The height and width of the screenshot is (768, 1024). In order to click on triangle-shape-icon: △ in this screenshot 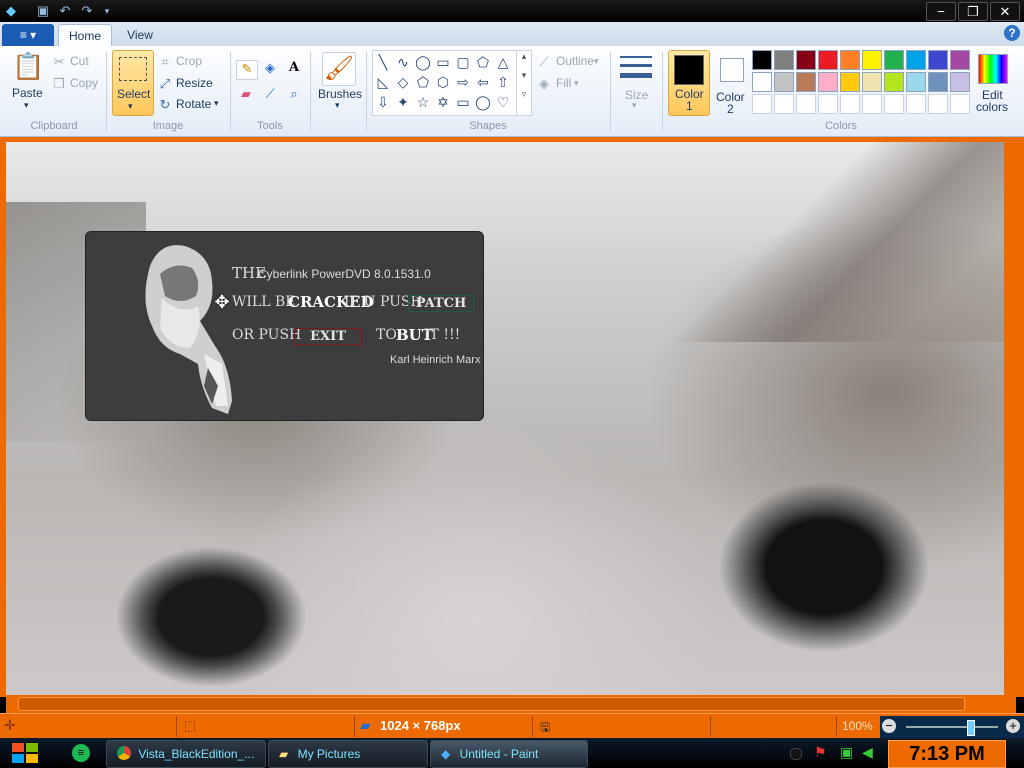, I will do `click(503, 62)`.